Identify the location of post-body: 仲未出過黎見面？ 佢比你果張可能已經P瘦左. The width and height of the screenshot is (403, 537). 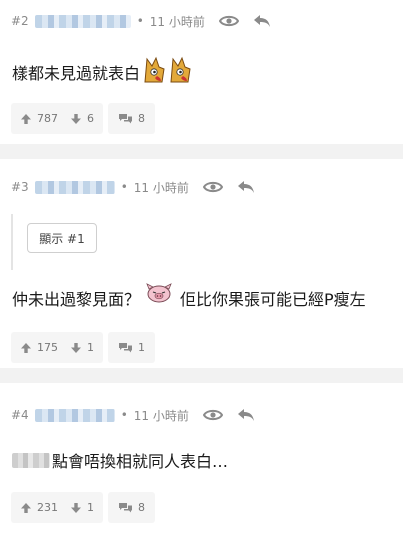
(189, 298).